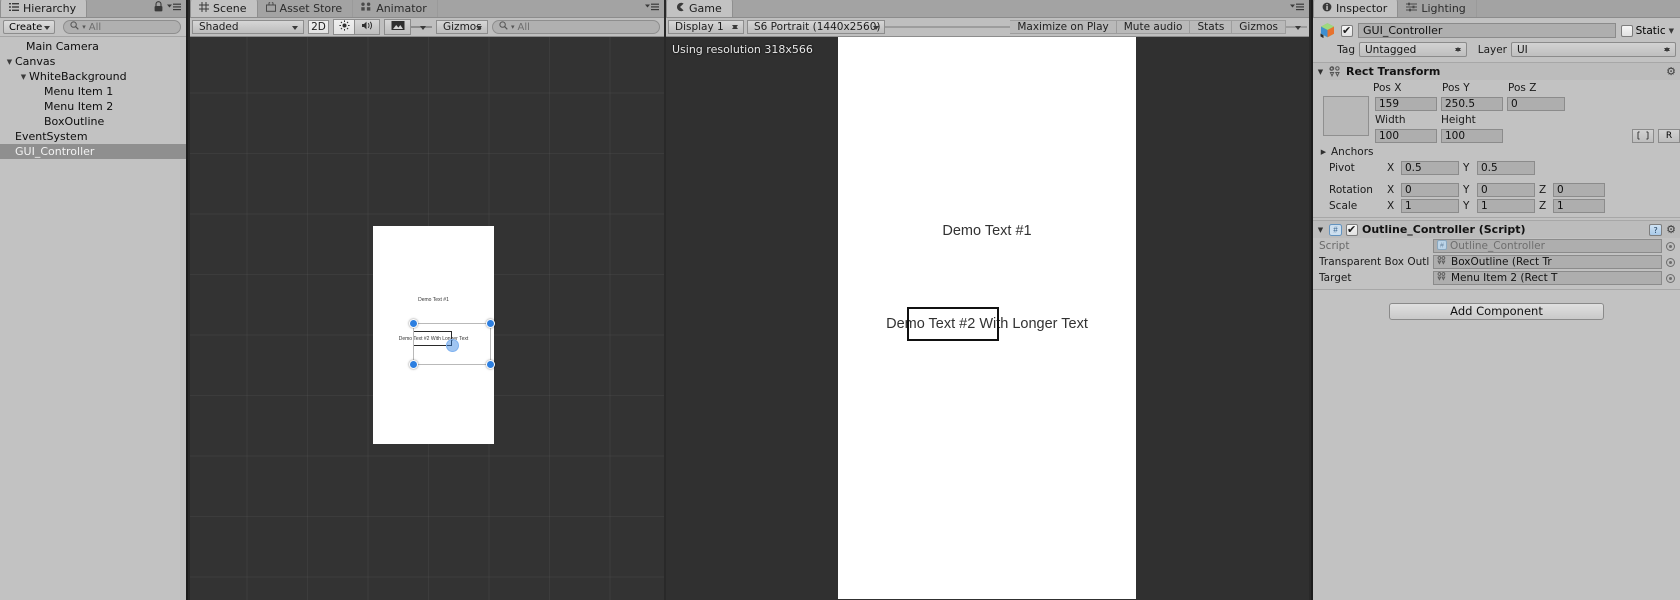  What do you see at coordinates (1412, 8) in the screenshot?
I see `lighting-icon` at bounding box center [1412, 8].